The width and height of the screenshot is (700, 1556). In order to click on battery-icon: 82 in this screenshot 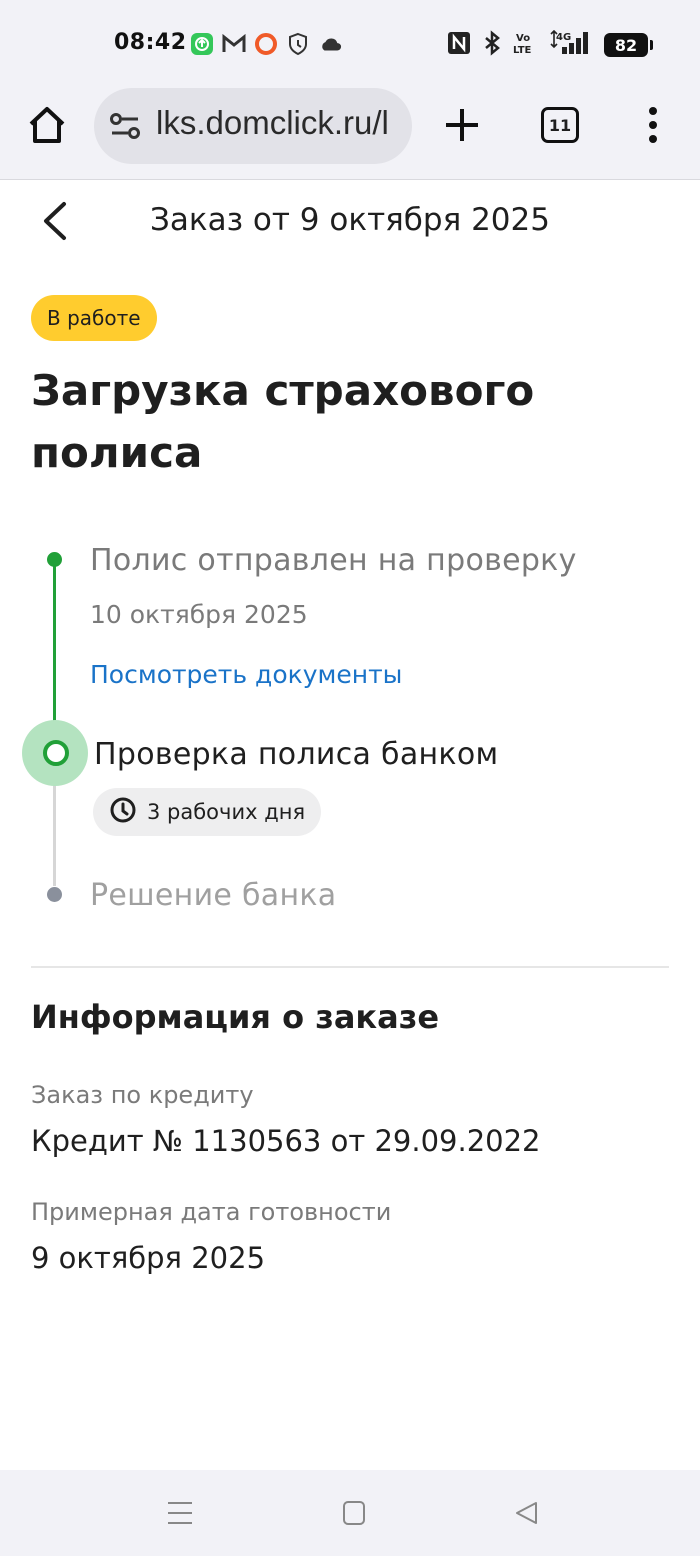, I will do `click(628, 45)`.